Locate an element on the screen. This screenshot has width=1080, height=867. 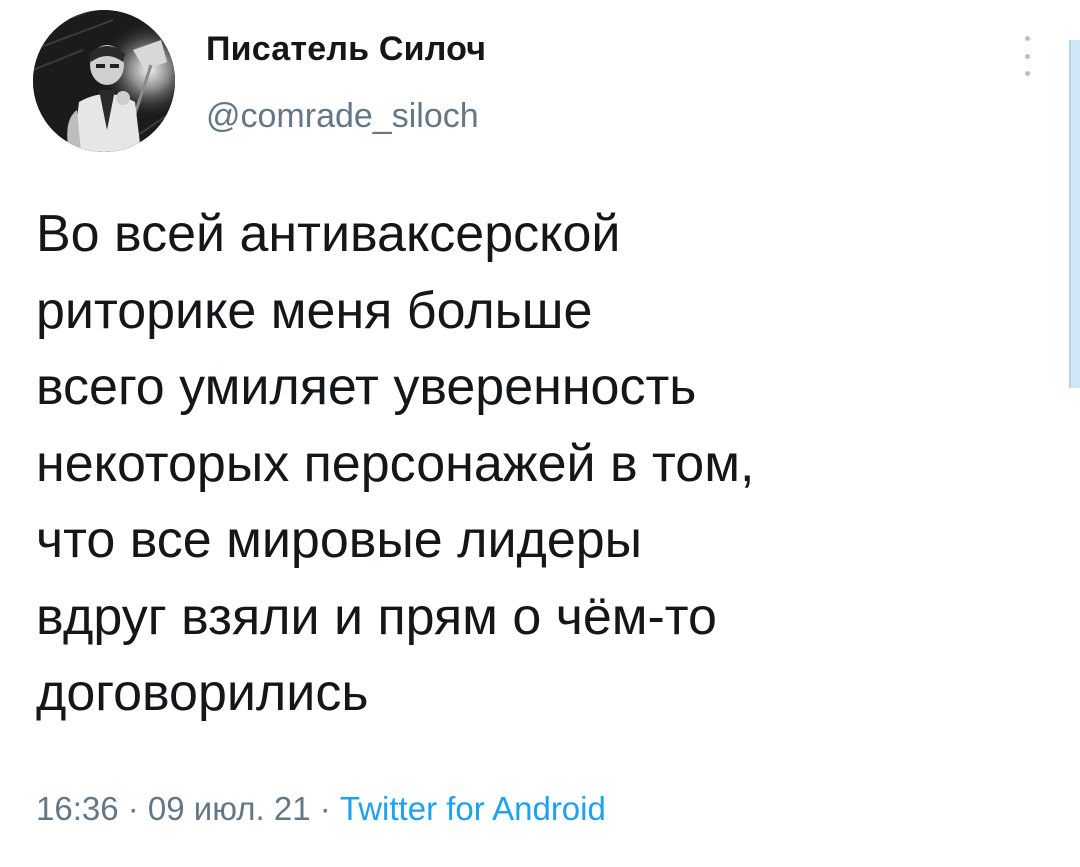
scrollbar is located at coordinates (1074, 214).